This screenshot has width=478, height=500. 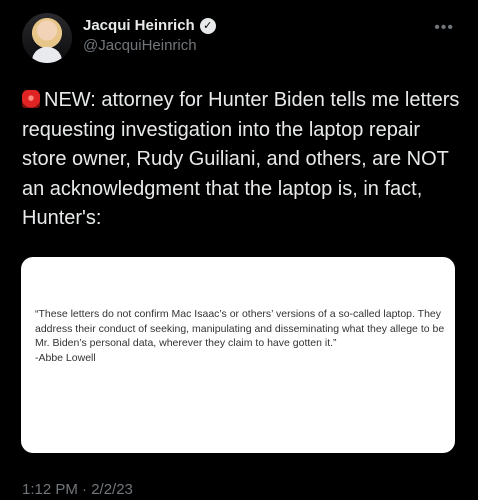 What do you see at coordinates (77, 489) in the screenshot?
I see `tweet-timestamp: 1:12 PM · 2/2/23` at bounding box center [77, 489].